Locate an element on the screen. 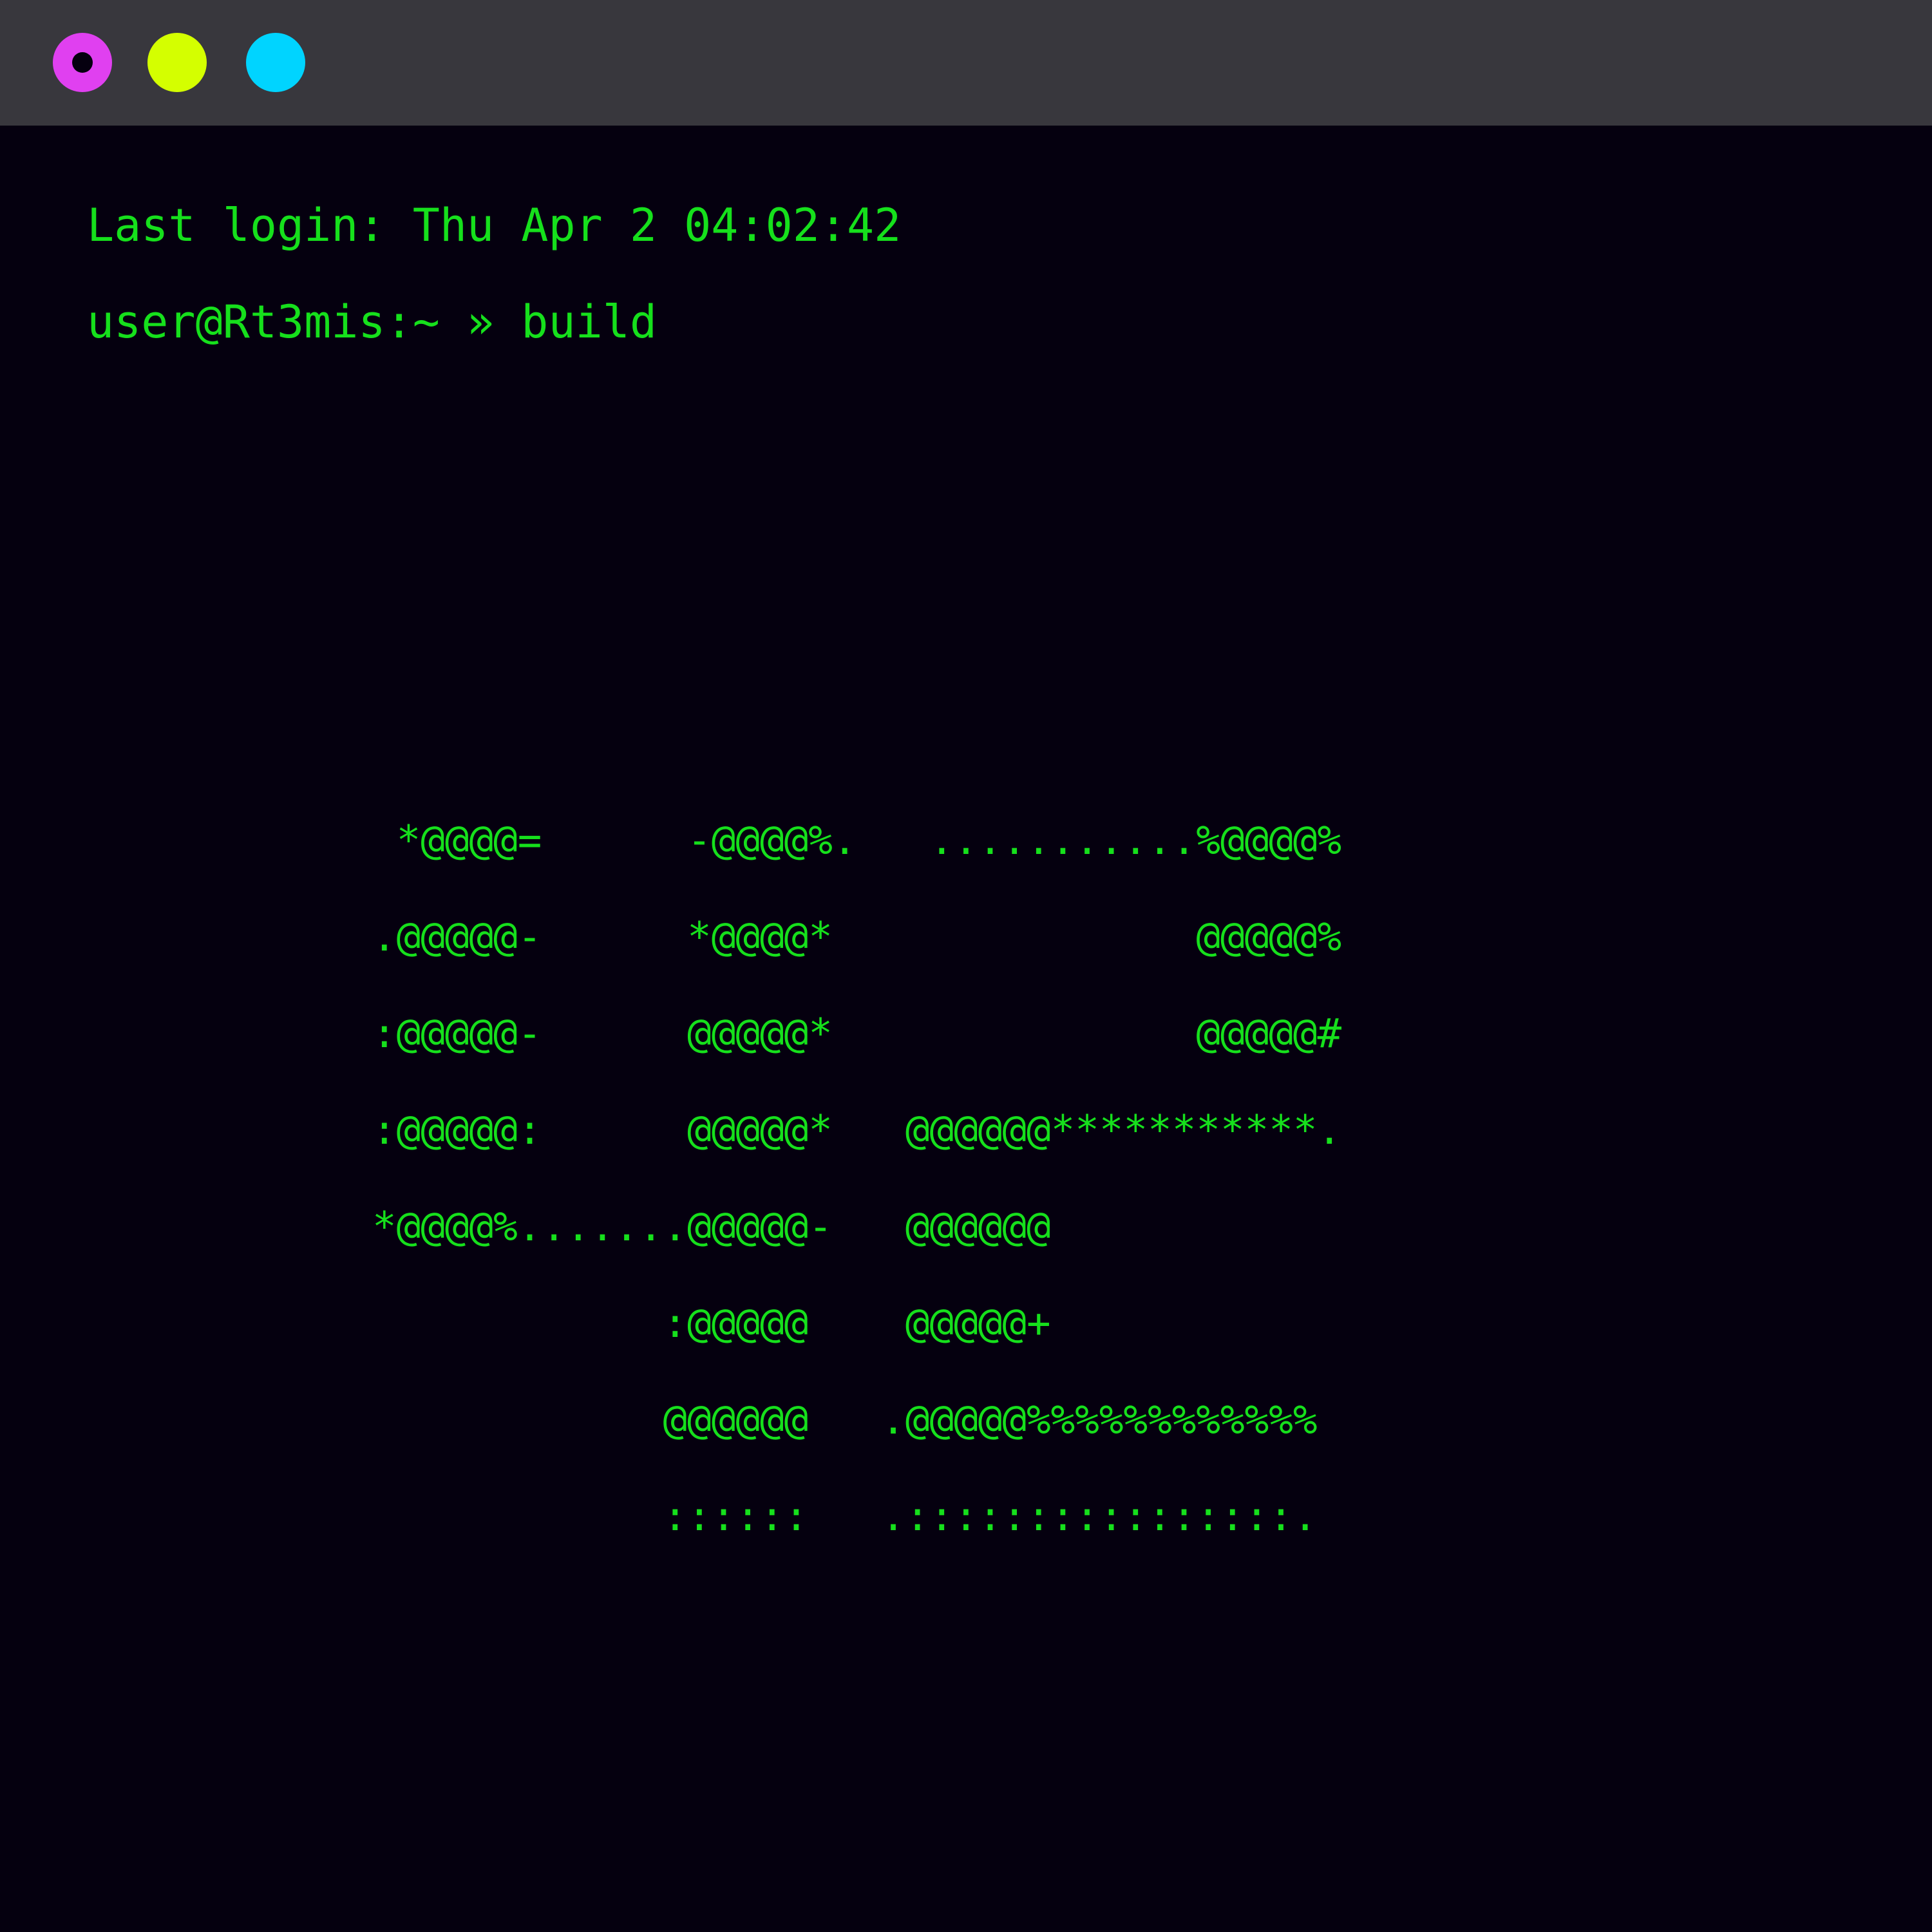 Image resolution: width=1932 pixels, height=1932 pixels. ascii-art-line-8: :::::: .::::::::::::::::. is located at coordinates (845, 1516).